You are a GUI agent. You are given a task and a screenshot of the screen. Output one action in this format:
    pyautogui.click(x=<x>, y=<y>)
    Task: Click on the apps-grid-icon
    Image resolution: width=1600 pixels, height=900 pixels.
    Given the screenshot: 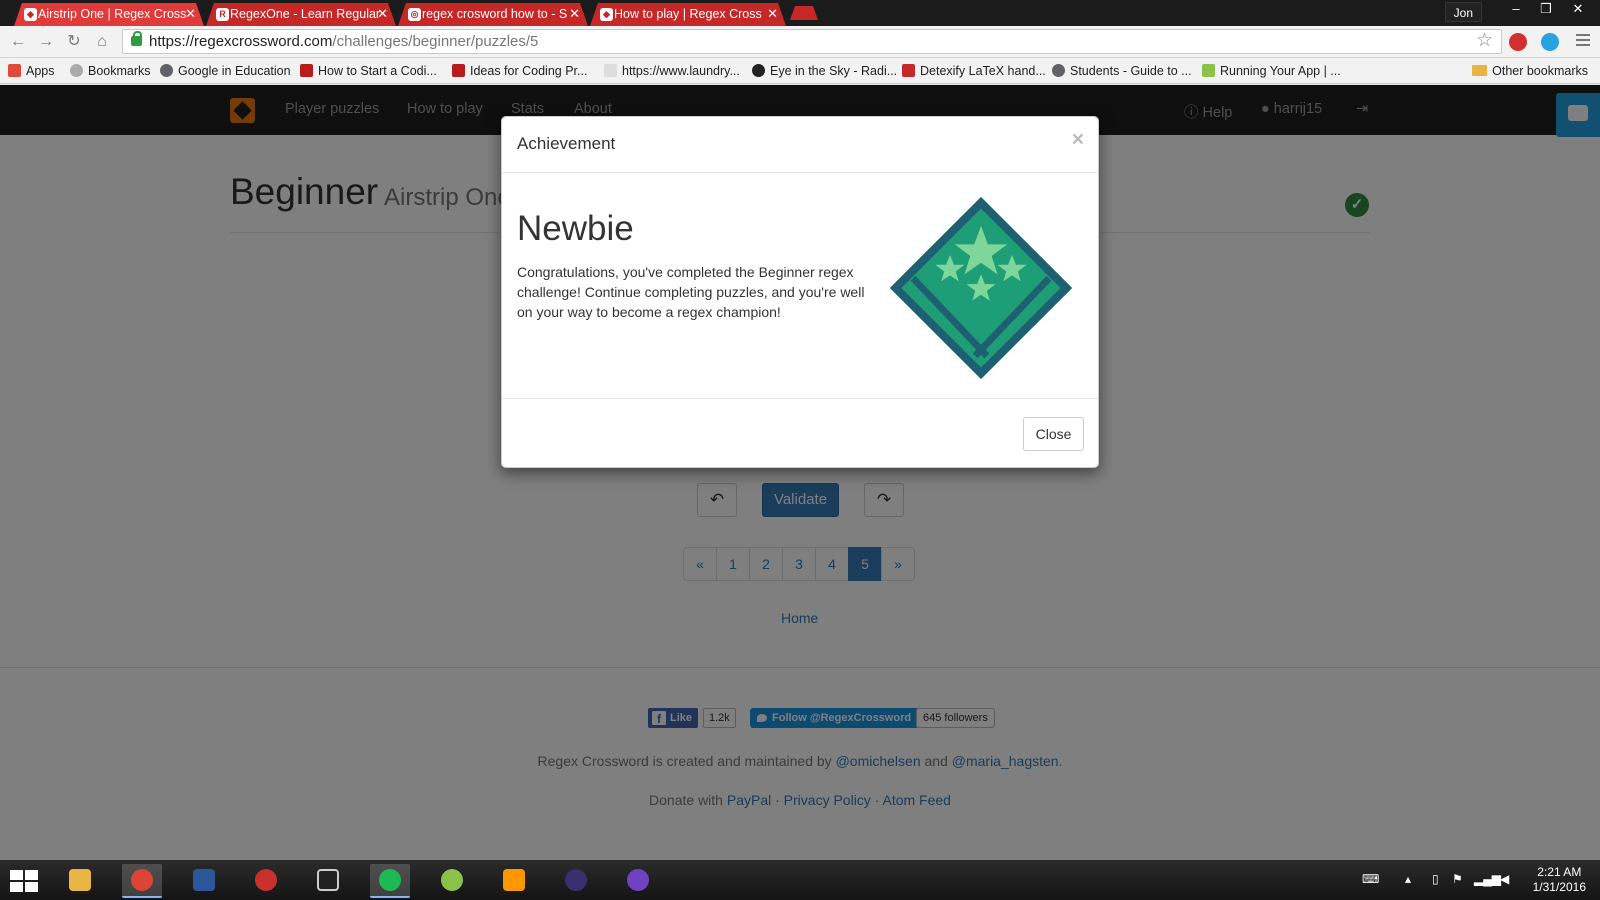 What is the action you would take?
    pyautogui.click(x=14, y=70)
    